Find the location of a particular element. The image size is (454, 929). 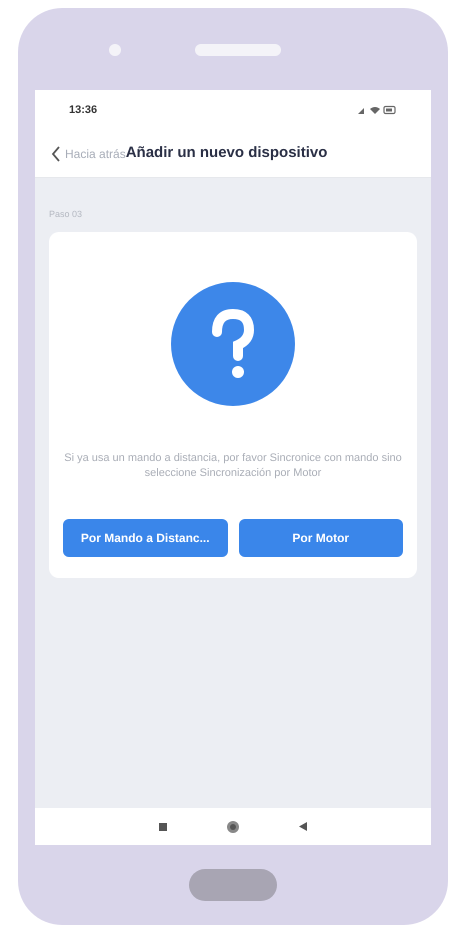

option-button: Por Motor is located at coordinates (320, 538).